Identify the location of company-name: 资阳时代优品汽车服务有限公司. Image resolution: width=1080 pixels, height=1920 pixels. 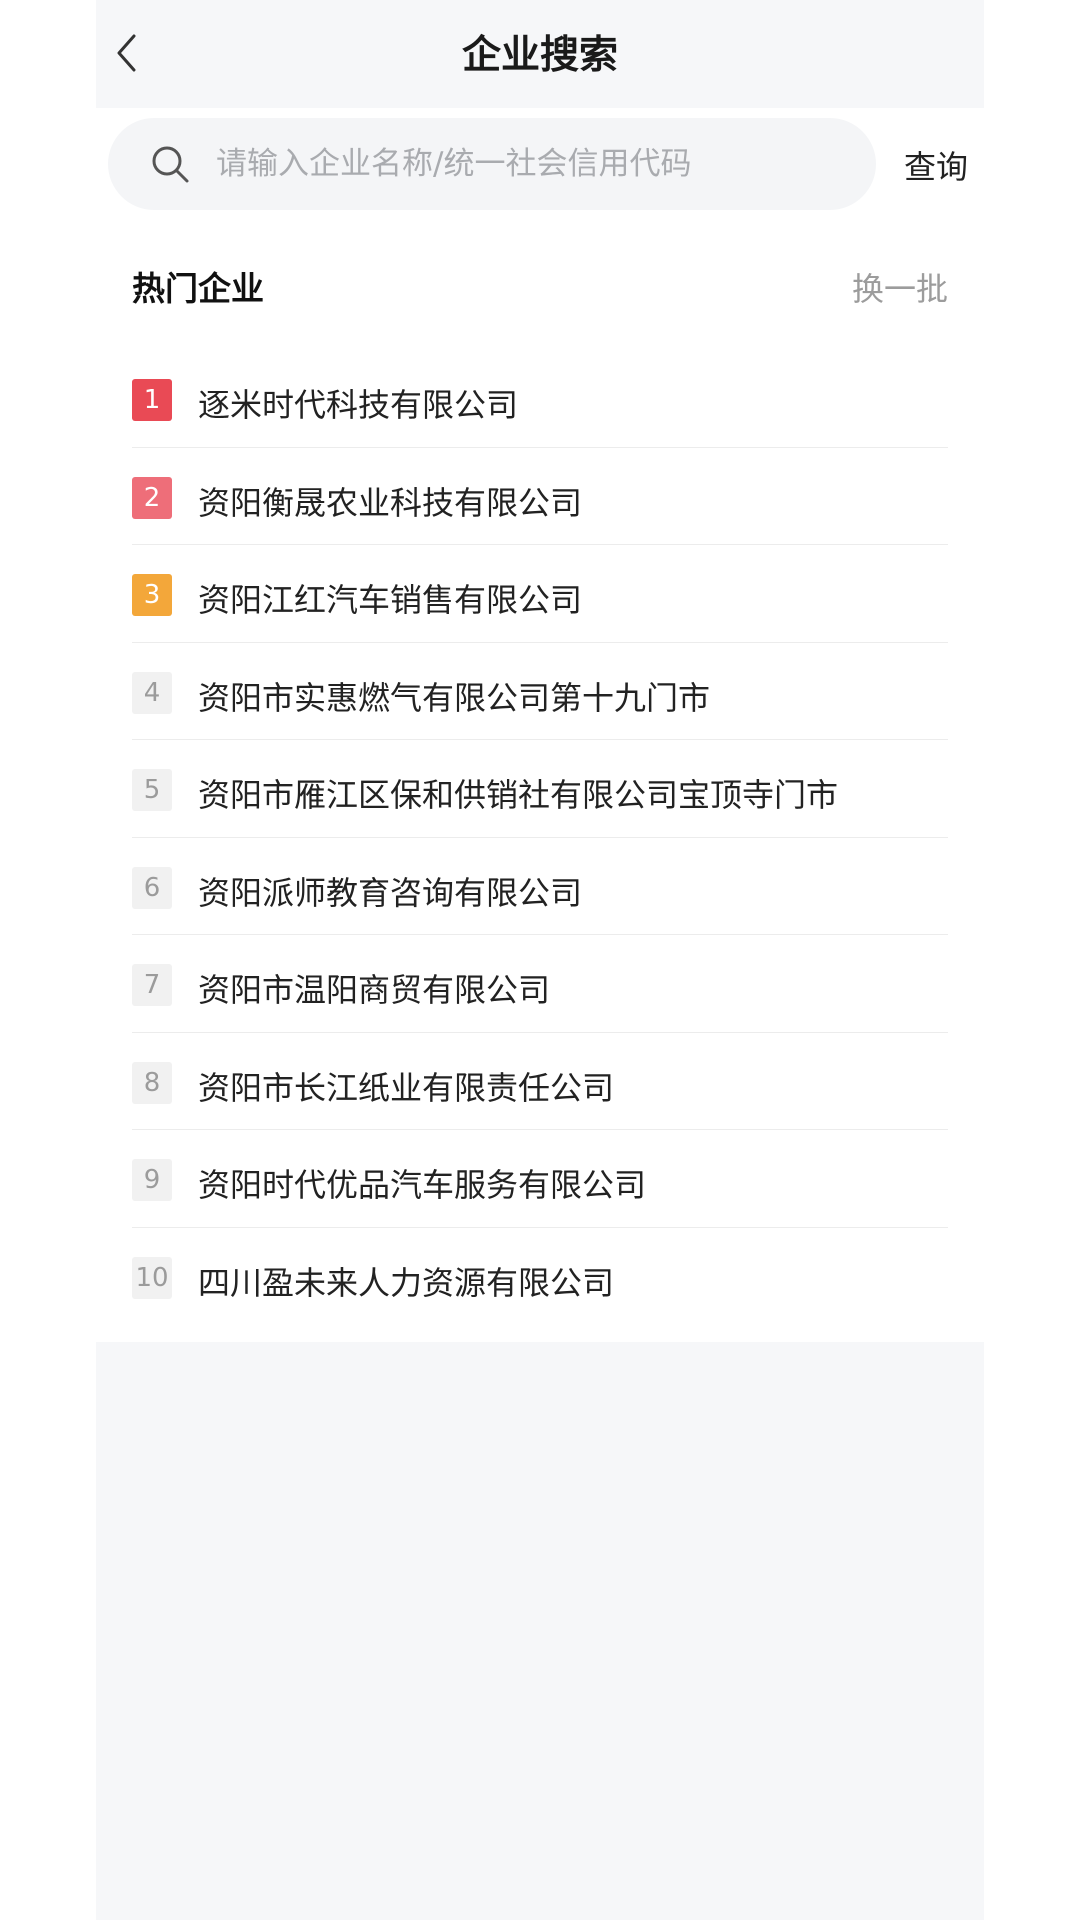
(422, 1185).